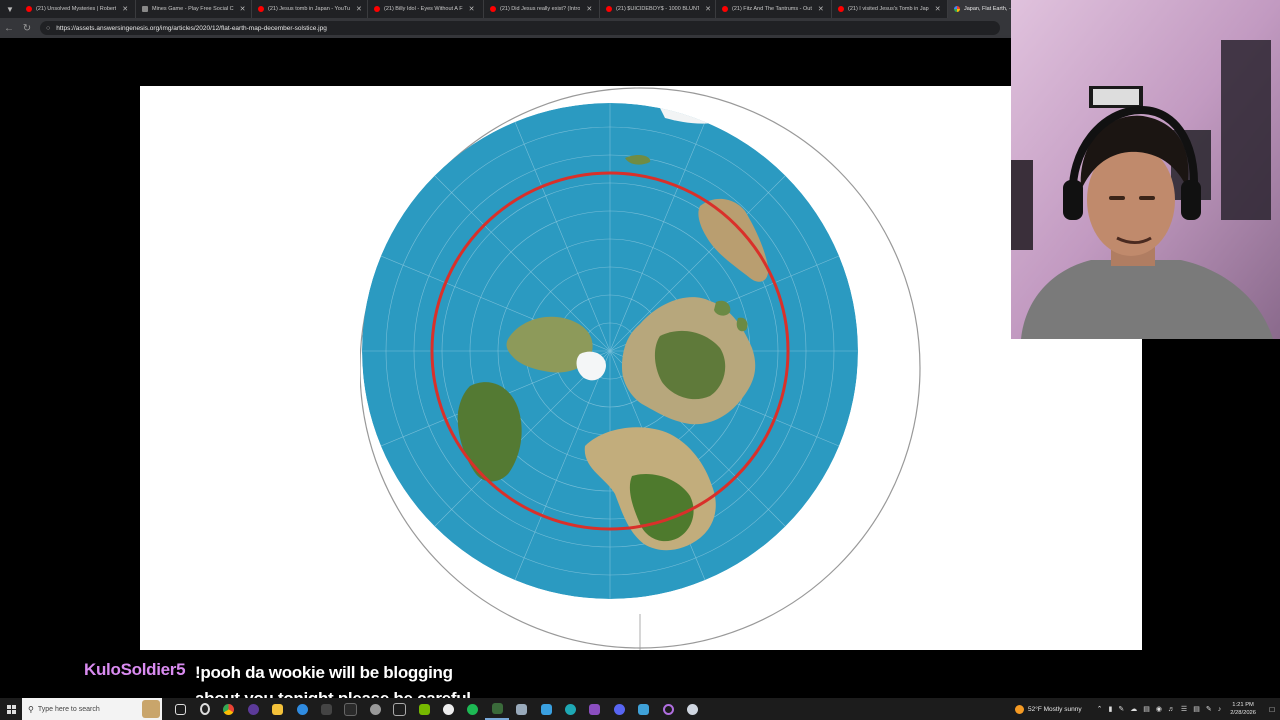  I want to click on lock-icon: ○, so click(48, 28).